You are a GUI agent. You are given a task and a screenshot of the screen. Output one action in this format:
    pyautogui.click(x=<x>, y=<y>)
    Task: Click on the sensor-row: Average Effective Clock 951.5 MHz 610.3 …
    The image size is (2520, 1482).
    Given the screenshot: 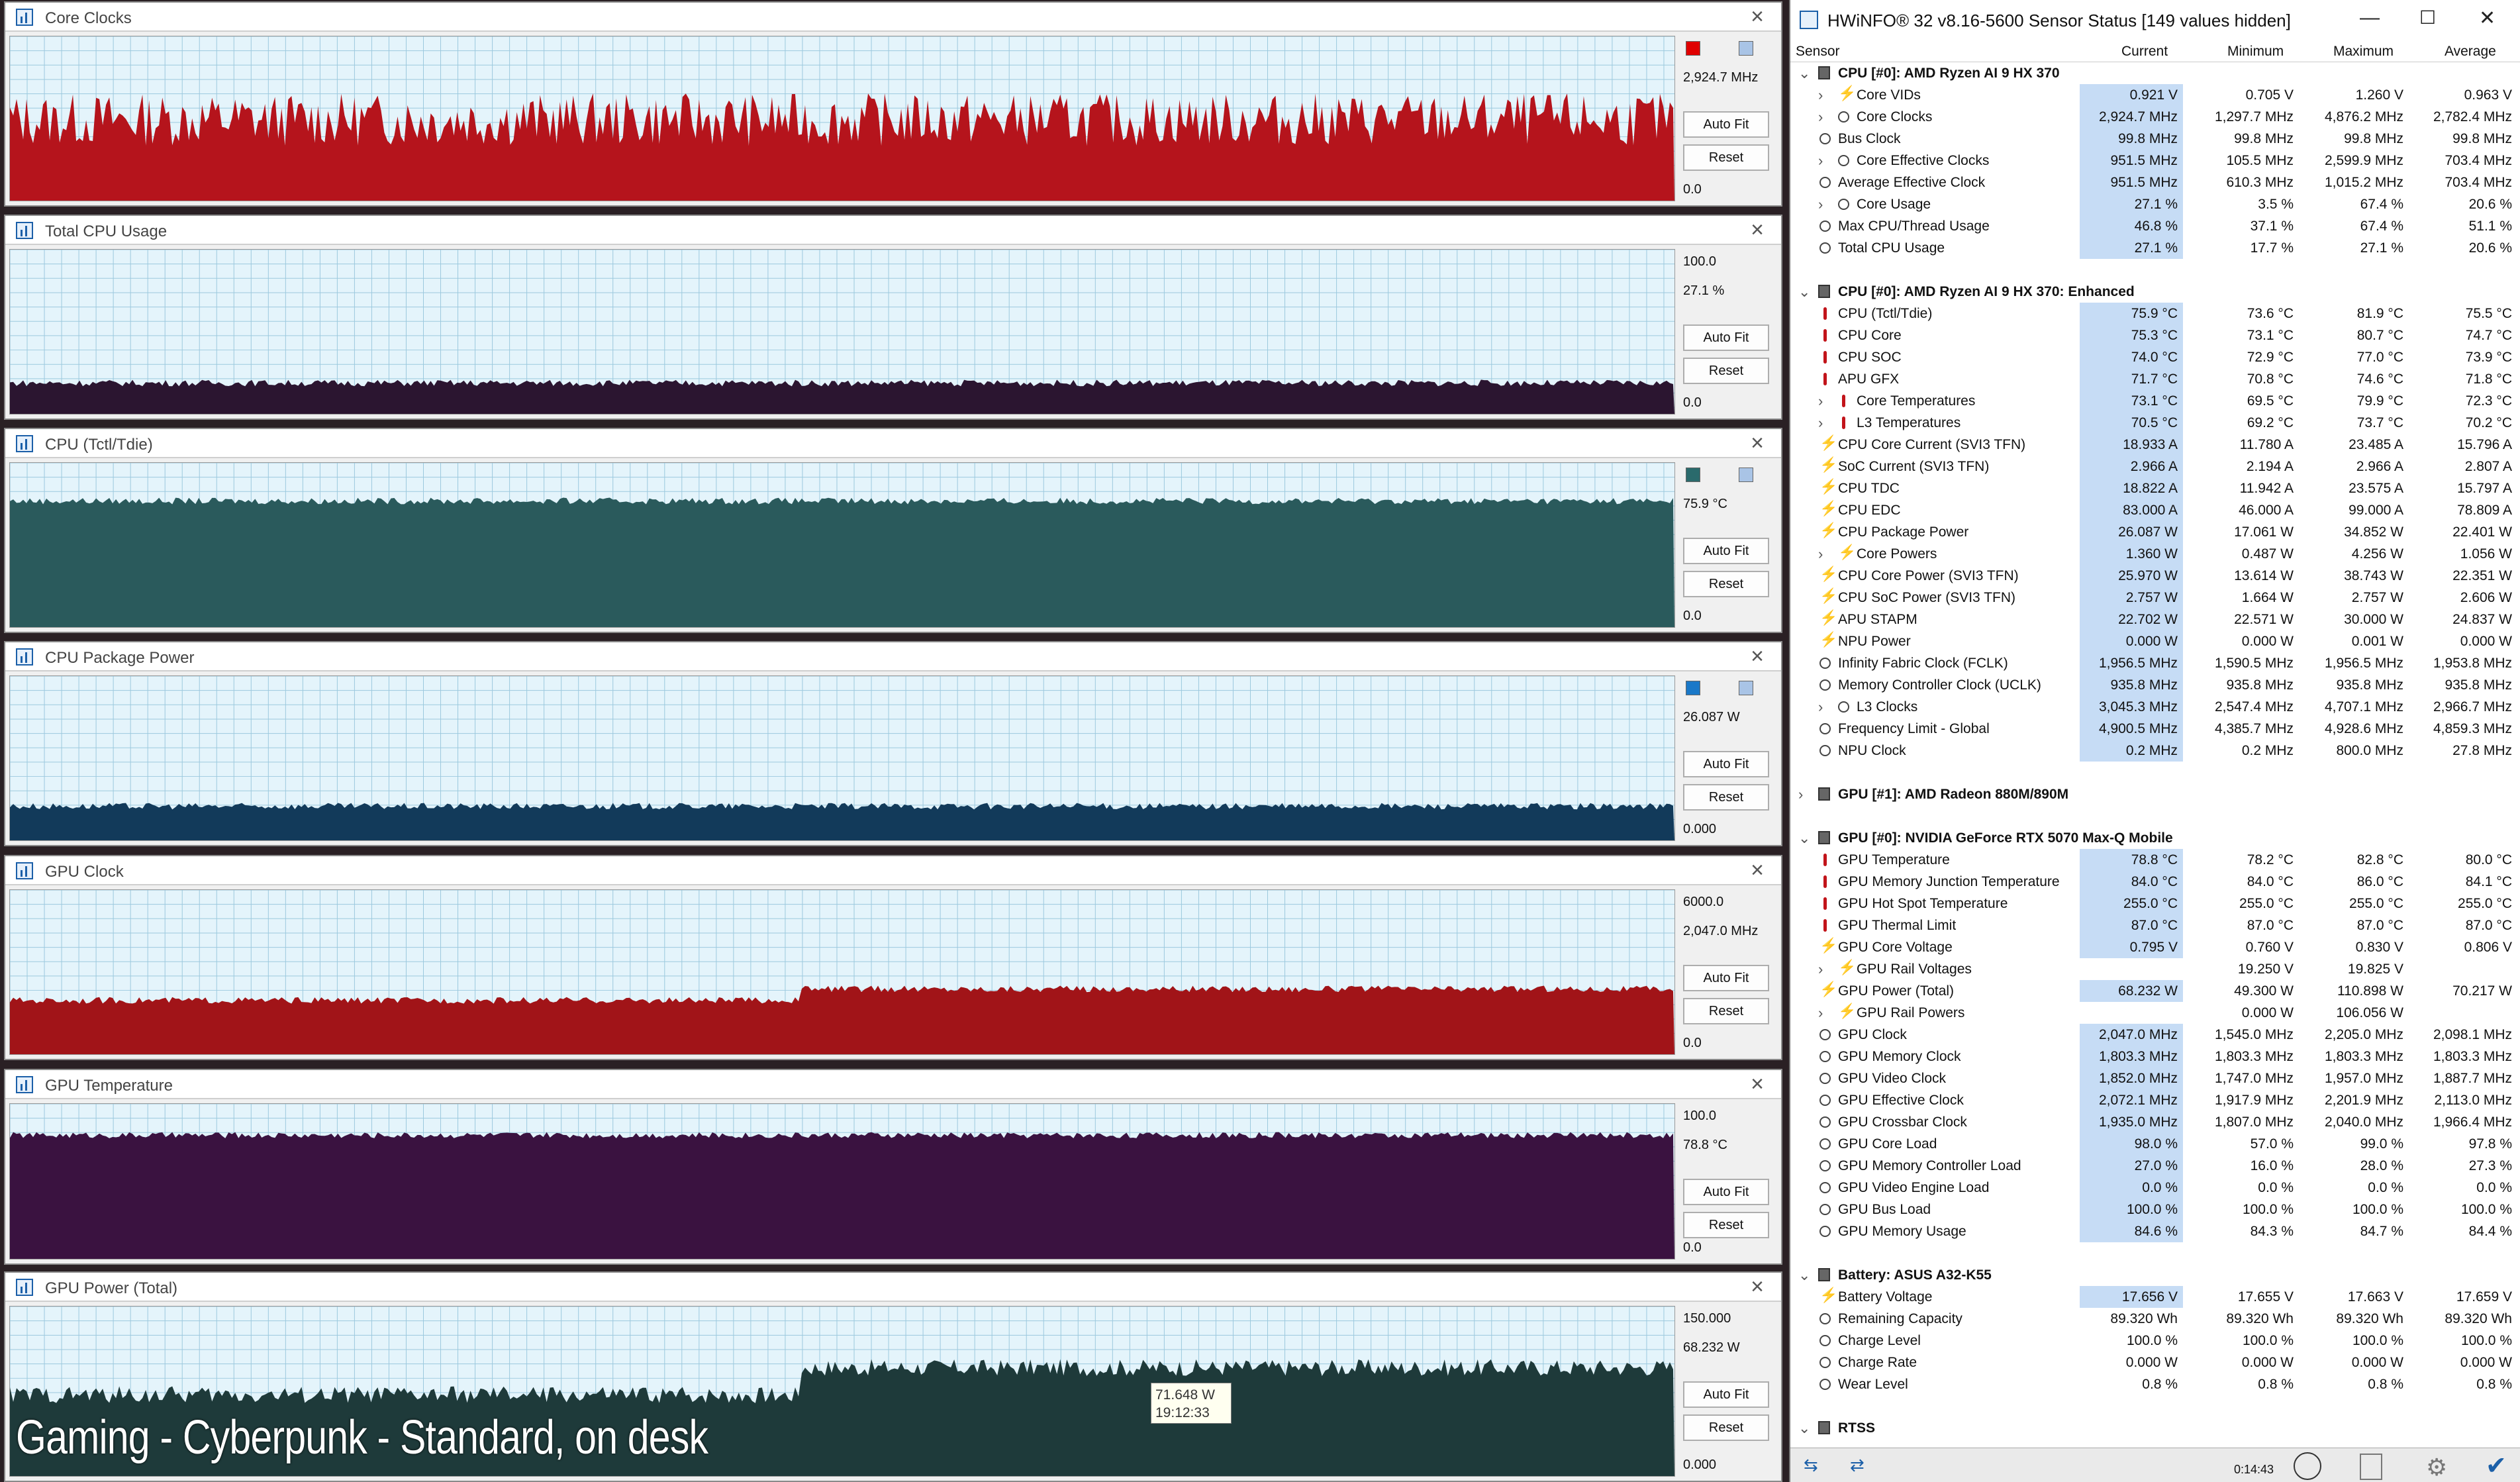 What is the action you would take?
    pyautogui.click(x=2155, y=182)
    